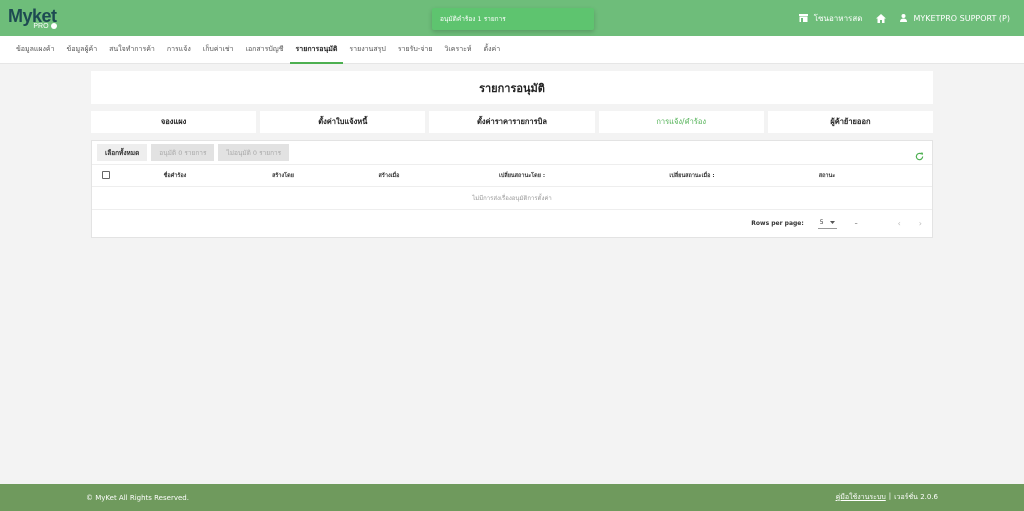 Image resolution: width=1024 pixels, height=511 pixels. I want to click on logo: Myket PRO, so click(32, 18).